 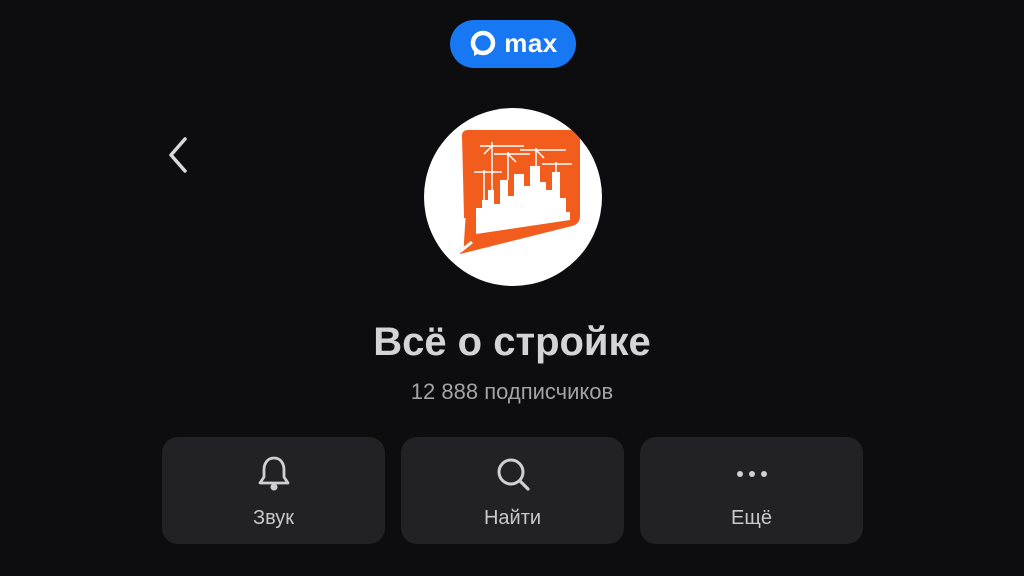 I want to click on search-label: Найти, so click(x=512, y=517).